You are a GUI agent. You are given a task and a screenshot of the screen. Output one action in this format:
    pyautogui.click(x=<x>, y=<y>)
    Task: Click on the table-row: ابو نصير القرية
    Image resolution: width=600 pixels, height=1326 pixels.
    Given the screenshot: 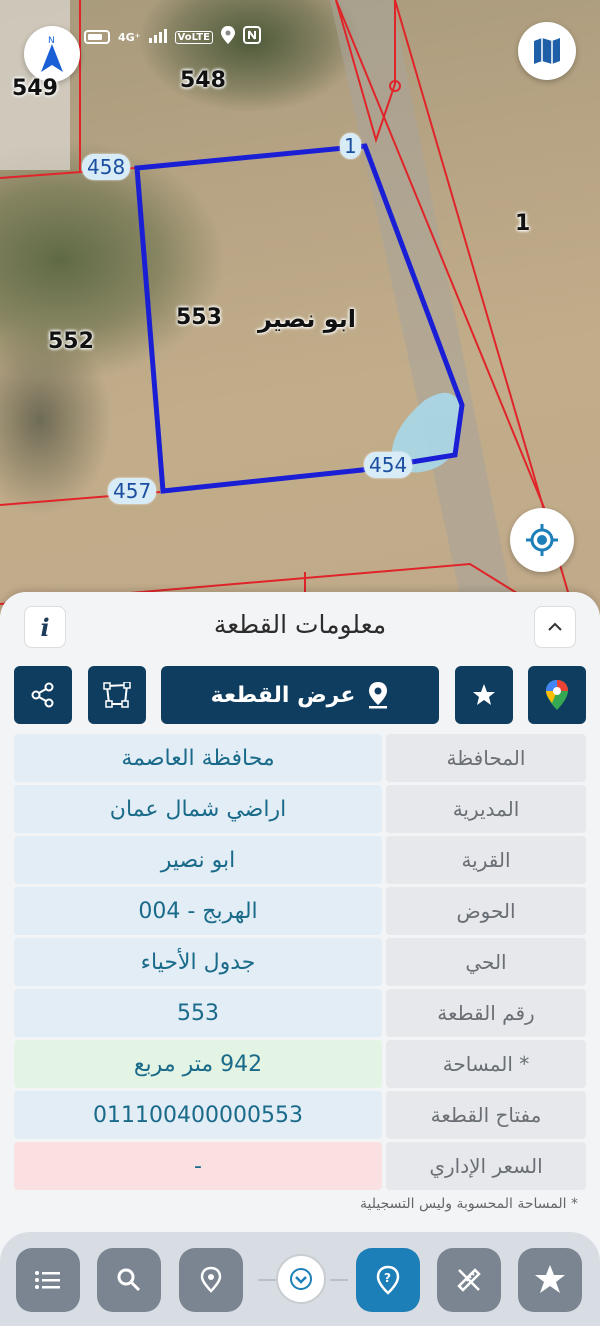 What is the action you would take?
    pyautogui.click(x=300, y=860)
    